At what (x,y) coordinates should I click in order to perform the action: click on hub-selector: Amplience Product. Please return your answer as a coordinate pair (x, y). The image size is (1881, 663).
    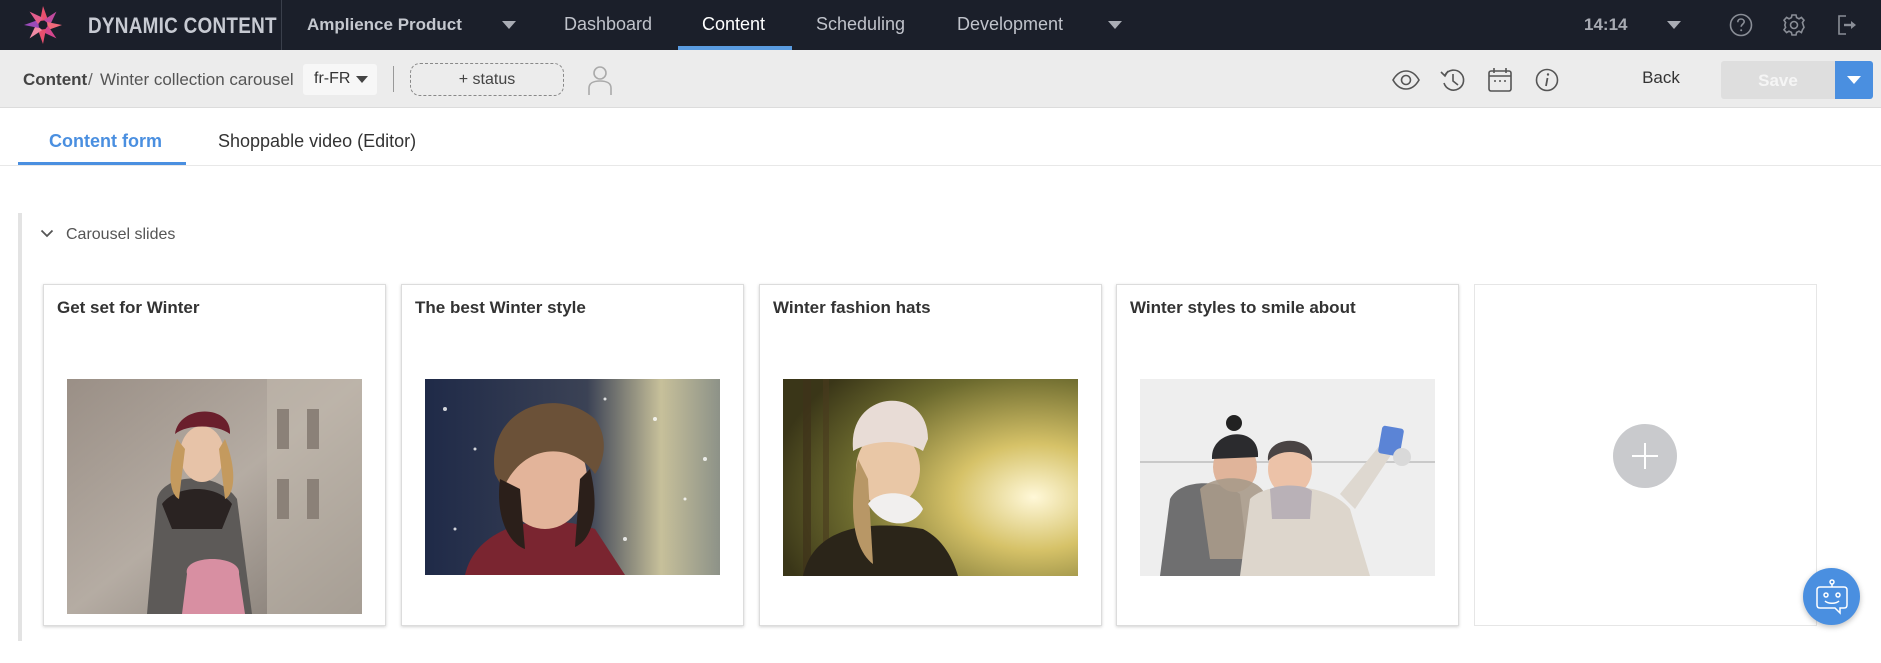
    Looking at the image, I should click on (384, 25).